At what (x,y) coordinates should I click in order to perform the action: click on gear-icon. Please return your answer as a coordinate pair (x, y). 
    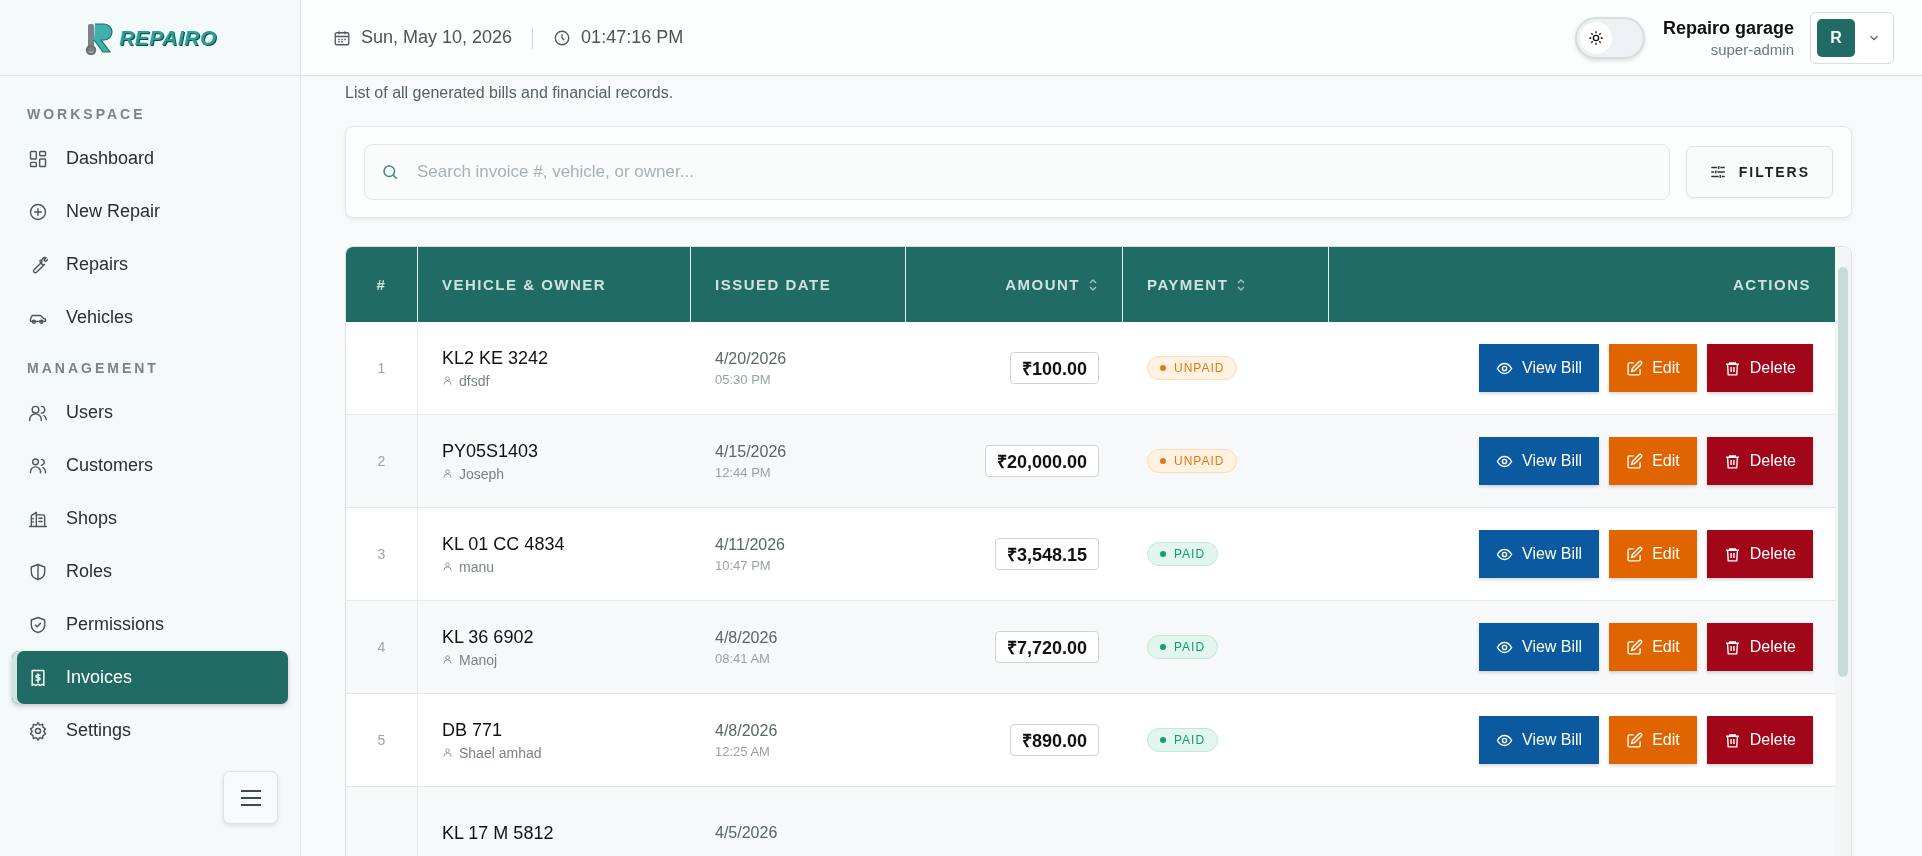
    Looking at the image, I should click on (38, 730).